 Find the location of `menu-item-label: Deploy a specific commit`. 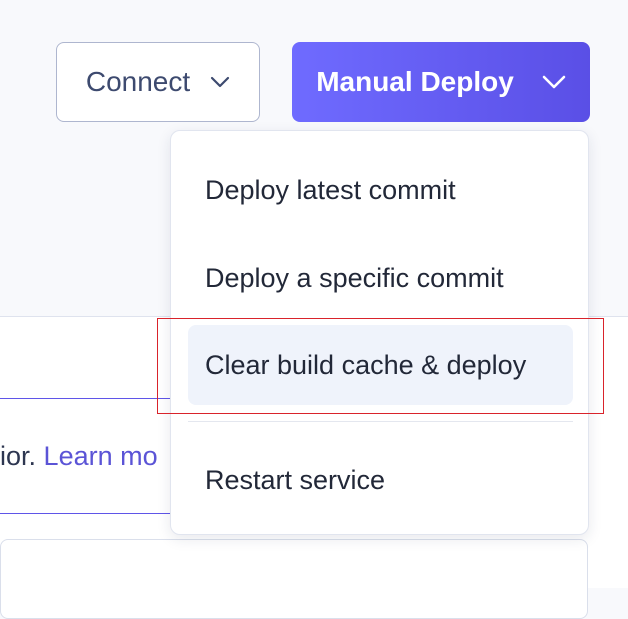

menu-item-label: Deploy a specific commit is located at coordinates (354, 277).